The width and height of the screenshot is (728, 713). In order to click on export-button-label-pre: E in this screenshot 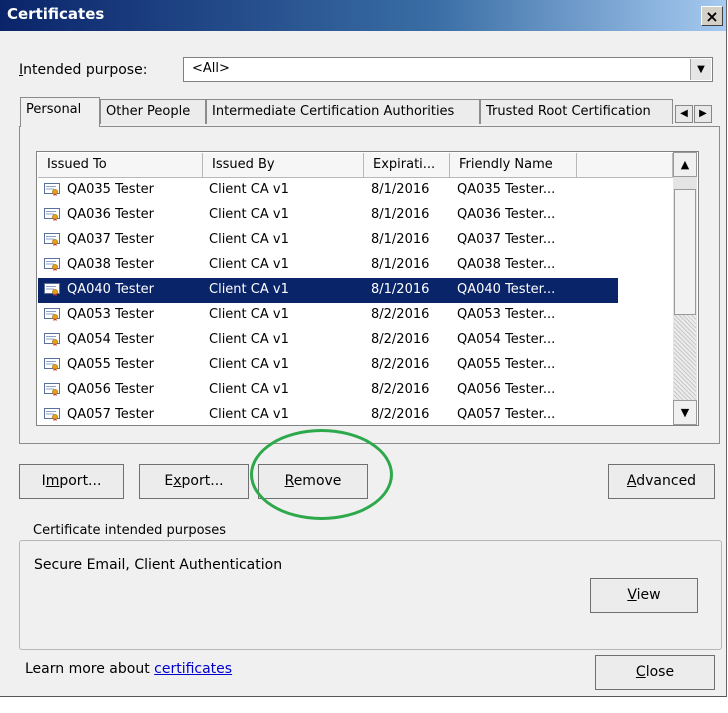, I will do `click(169, 481)`.